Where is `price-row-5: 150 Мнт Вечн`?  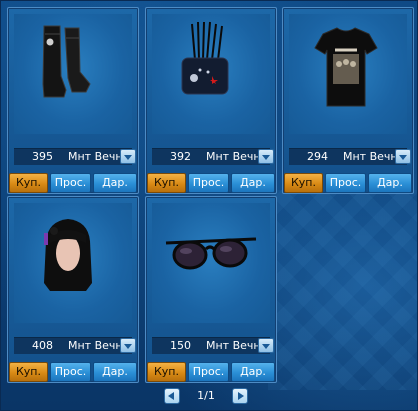 price-row-5: 150 Мнт Вечн is located at coordinates (211, 345).